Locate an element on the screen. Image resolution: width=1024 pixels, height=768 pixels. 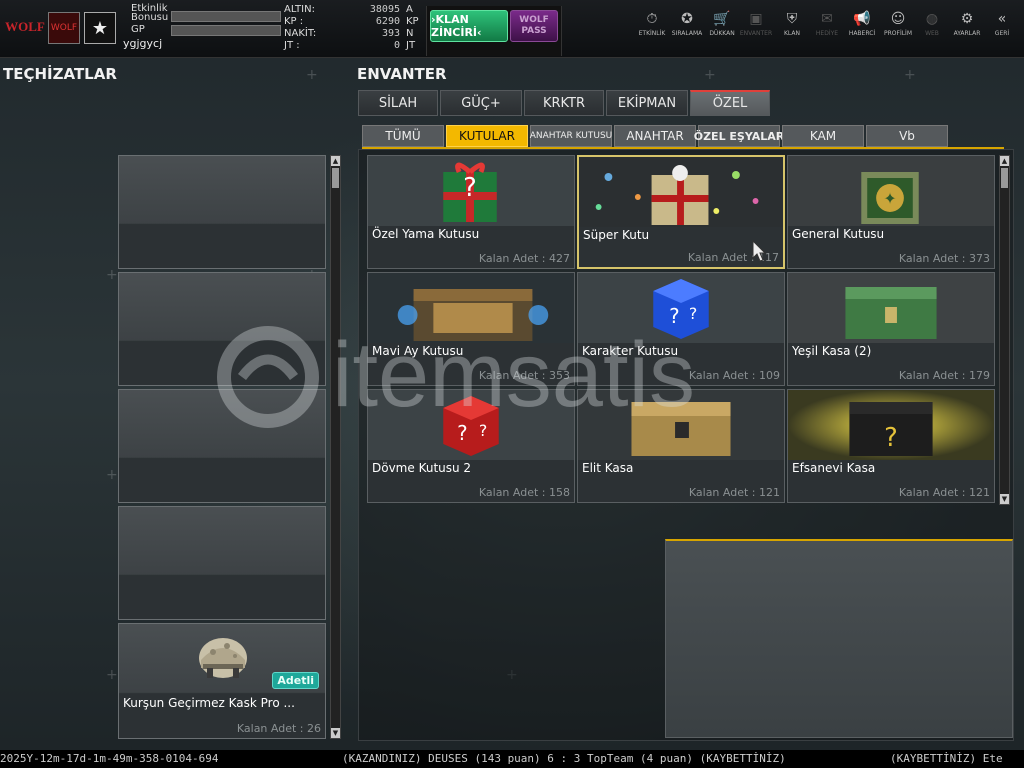
nav-megaphone: 📢 HABERCİ is located at coordinates (862, 23).